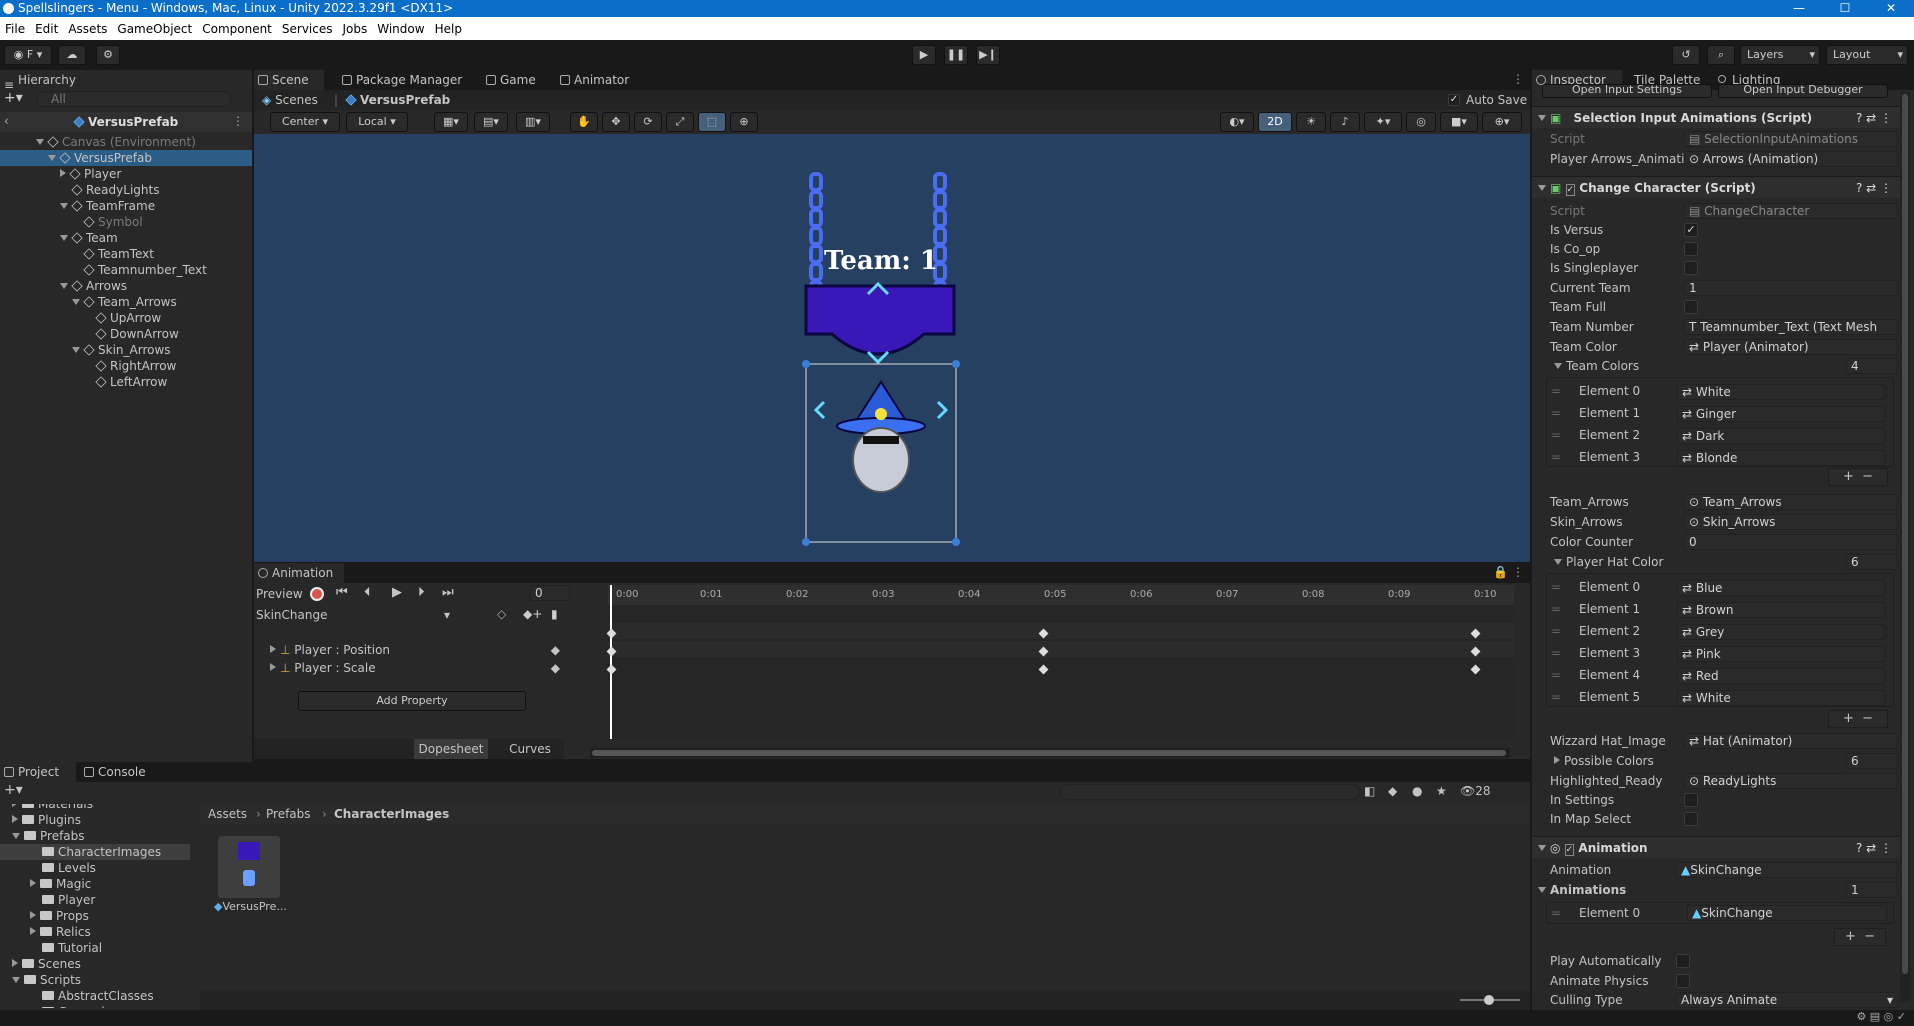 This screenshot has width=1914, height=1026. What do you see at coordinates (126, 190) in the screenshot?
I see `hierarchy-row: ReadyLights` at bounding box center [126, 190].